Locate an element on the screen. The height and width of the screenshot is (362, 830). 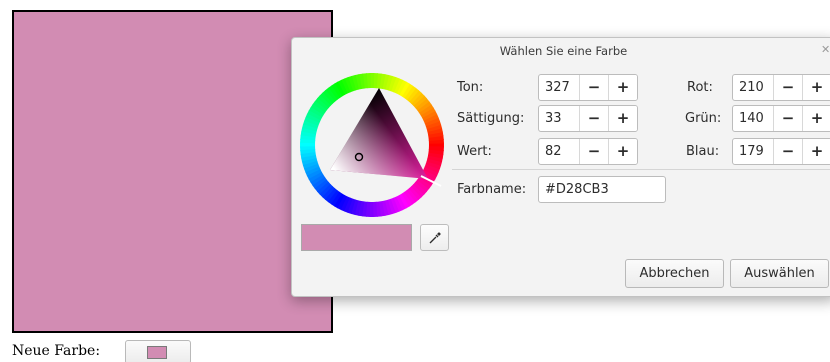
dialog-title: Wählen Sie eine Farbe is located at coordinates (563, 51).